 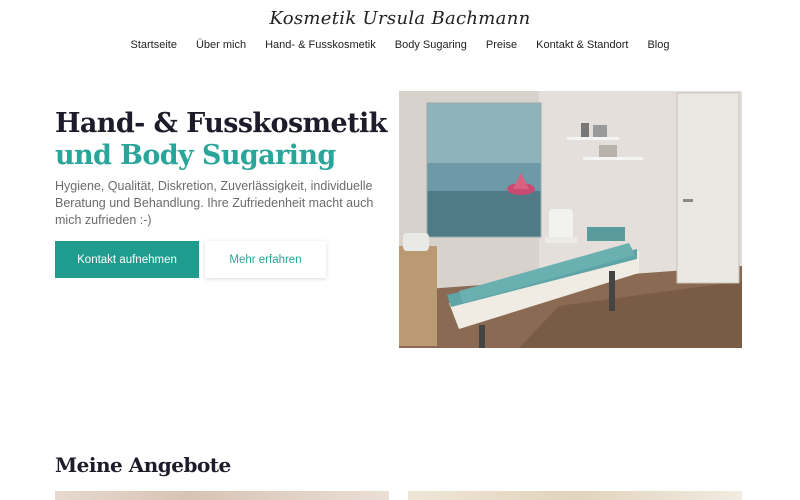 What do you see at coordinates (265, 259) in the screenshot?
I see `learn-more-button: Mehr erfahren` at bounding box center [265, 259].